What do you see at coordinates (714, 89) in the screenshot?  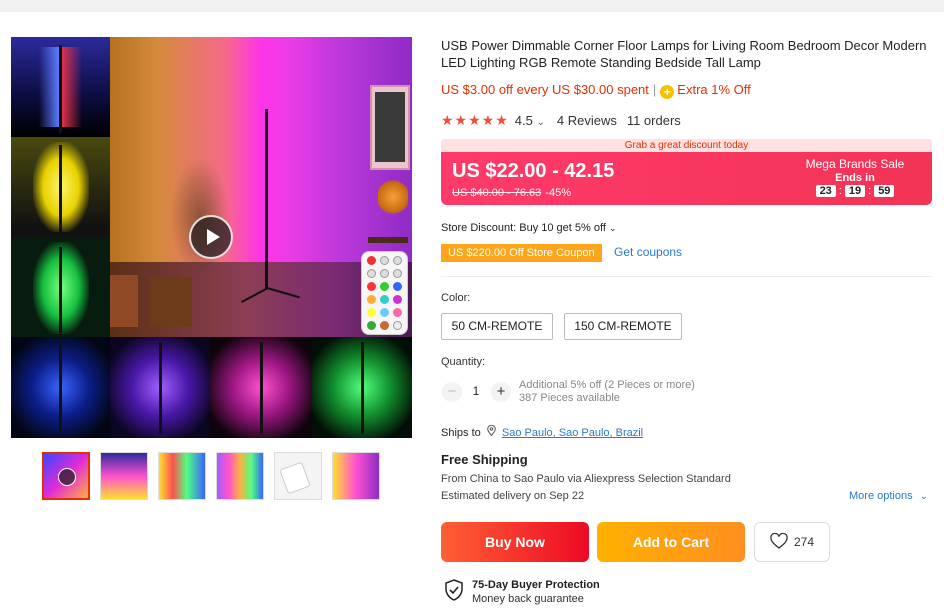 I see `extra-off-text: Extra 1% Off` at bounding box center [714, 89].